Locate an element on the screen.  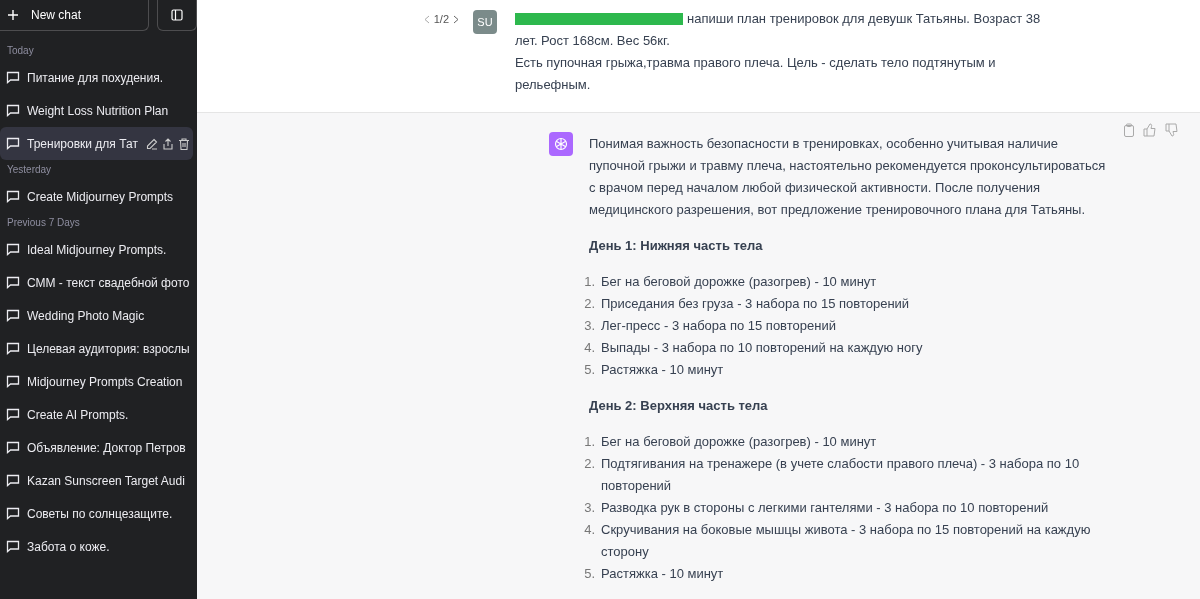
message-text: Есть пупочная грыжа,травма правого плеча. Цель - сделать тело подтянутым и рельефным. is located at coordinates (756, 74).